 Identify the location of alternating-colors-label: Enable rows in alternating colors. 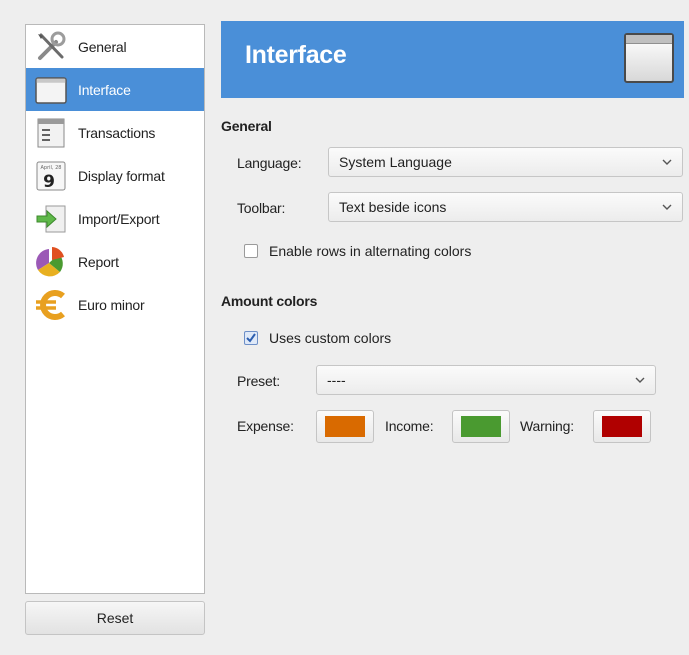
(370, 251).